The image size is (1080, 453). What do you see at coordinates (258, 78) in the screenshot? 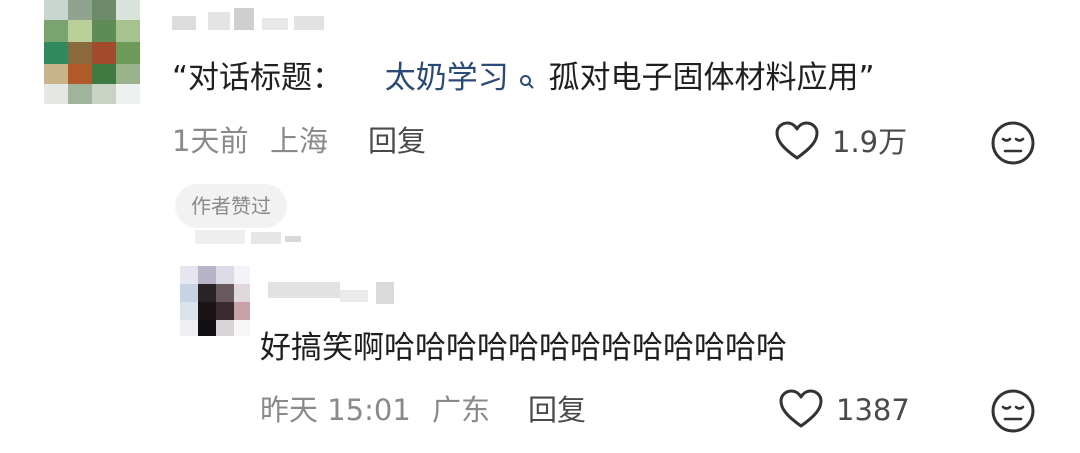
I see `comment-text-prefix: “对话标题：` at bounding box center [258, 78].